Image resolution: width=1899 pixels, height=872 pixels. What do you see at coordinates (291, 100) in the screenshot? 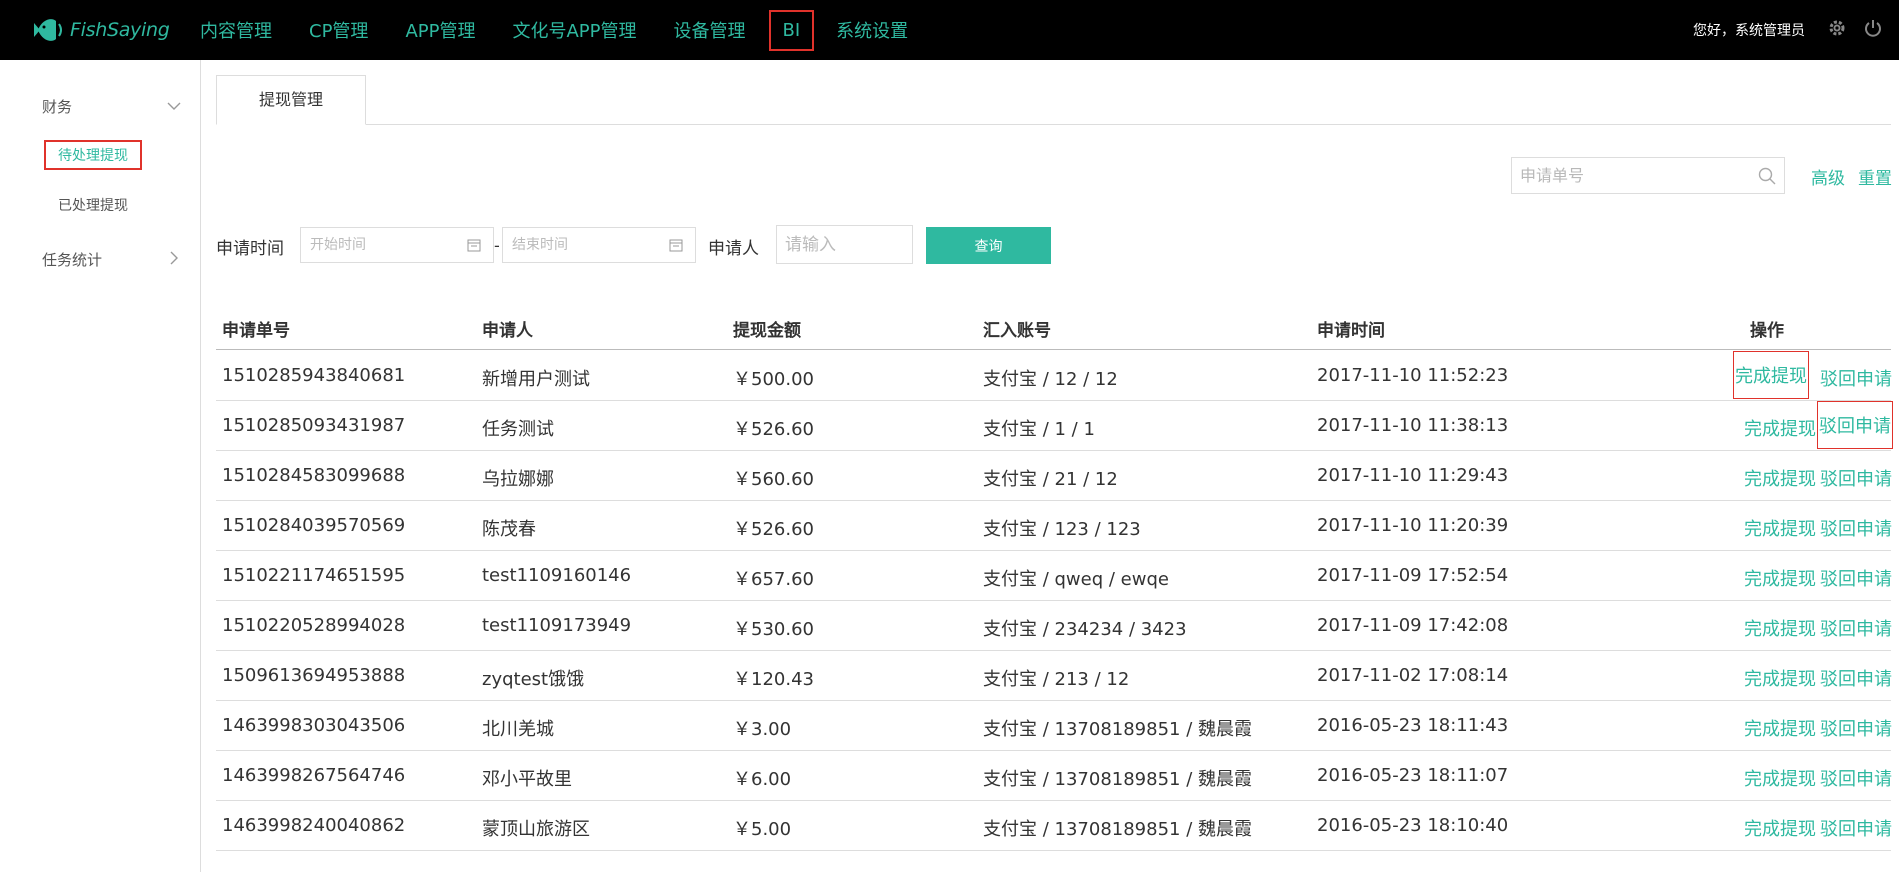
I see `tab-withdrawal-management: 提现管理` at bounding box center [291, 100].